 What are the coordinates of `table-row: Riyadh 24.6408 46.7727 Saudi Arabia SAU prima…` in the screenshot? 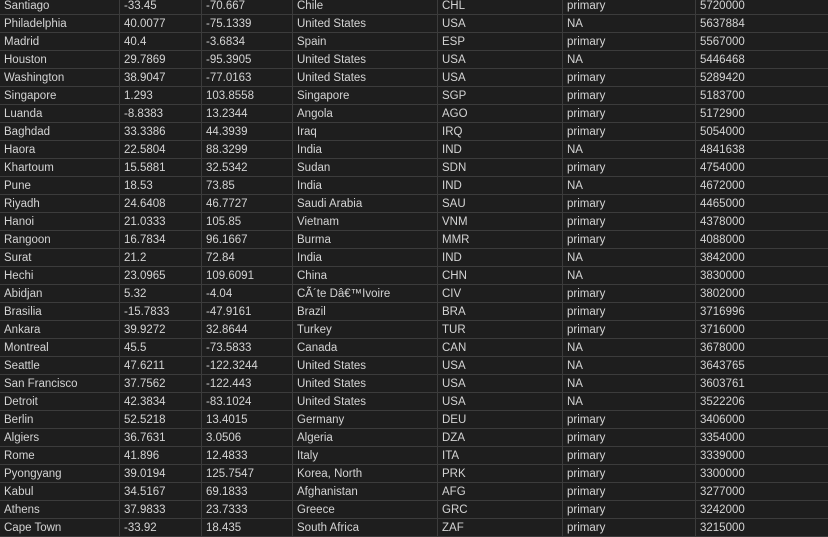 It's located at (414, 204).